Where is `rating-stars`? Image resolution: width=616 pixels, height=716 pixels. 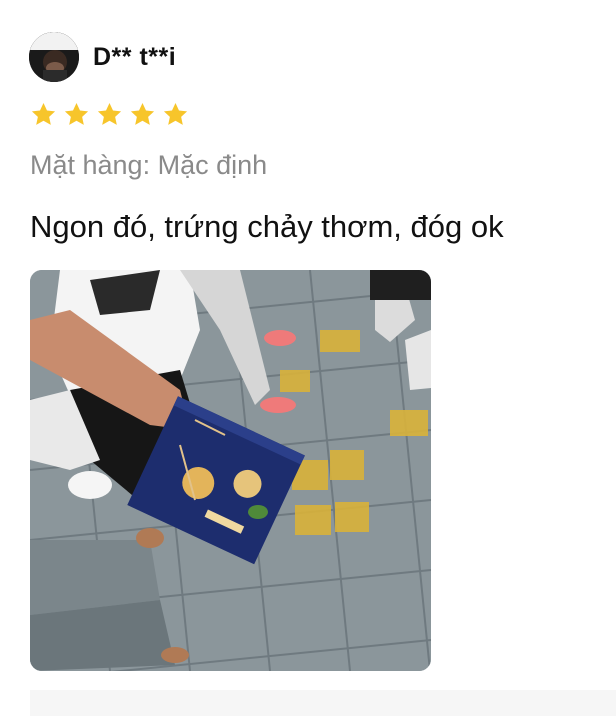 rating-stars is located at coordinates (109, 115).